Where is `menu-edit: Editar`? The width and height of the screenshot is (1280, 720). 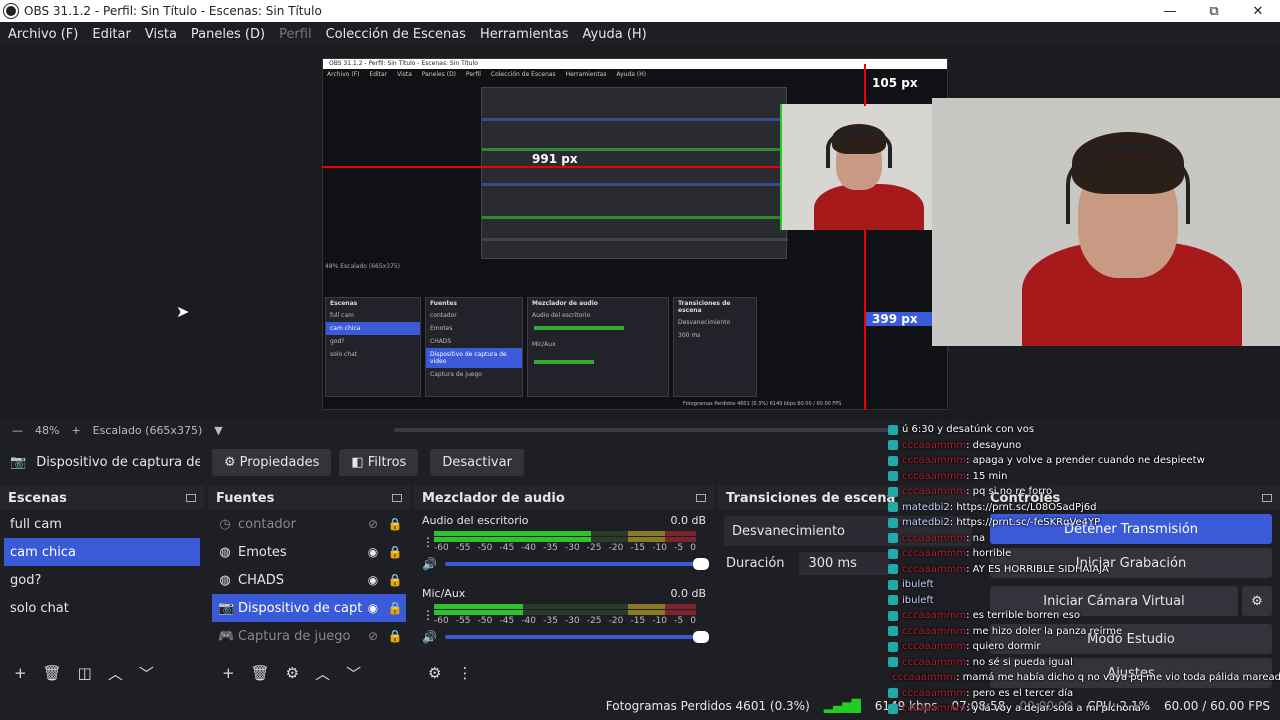
menu-edit: Editar is located at coordinates (111, 34).